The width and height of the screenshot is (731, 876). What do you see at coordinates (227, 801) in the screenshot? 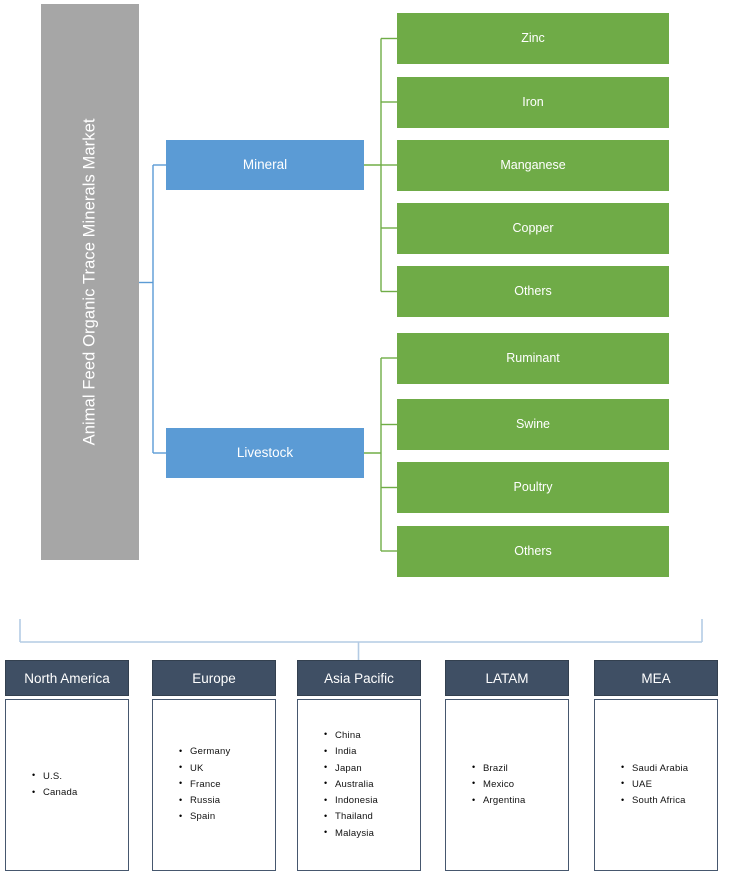
I see `region-country-item: Russia` at bounding box center [227, 801].